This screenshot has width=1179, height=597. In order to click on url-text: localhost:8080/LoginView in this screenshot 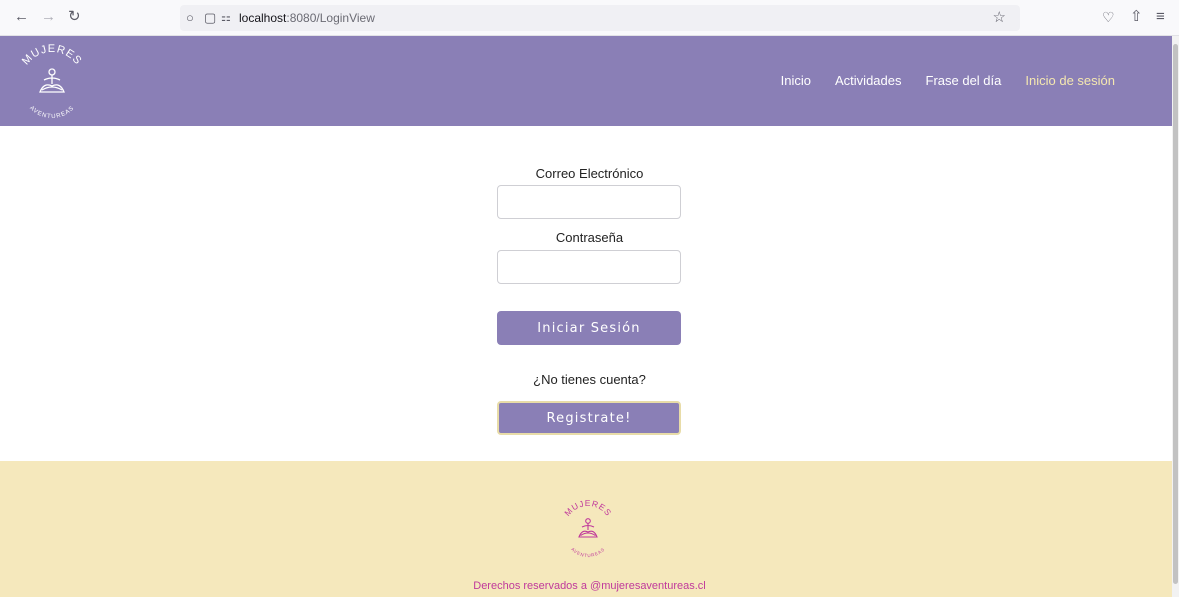, I will do `click(307, 18)`.